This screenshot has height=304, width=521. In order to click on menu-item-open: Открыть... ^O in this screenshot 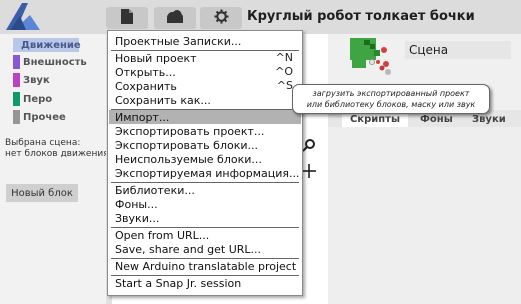, I will do `click(205, 72)`.